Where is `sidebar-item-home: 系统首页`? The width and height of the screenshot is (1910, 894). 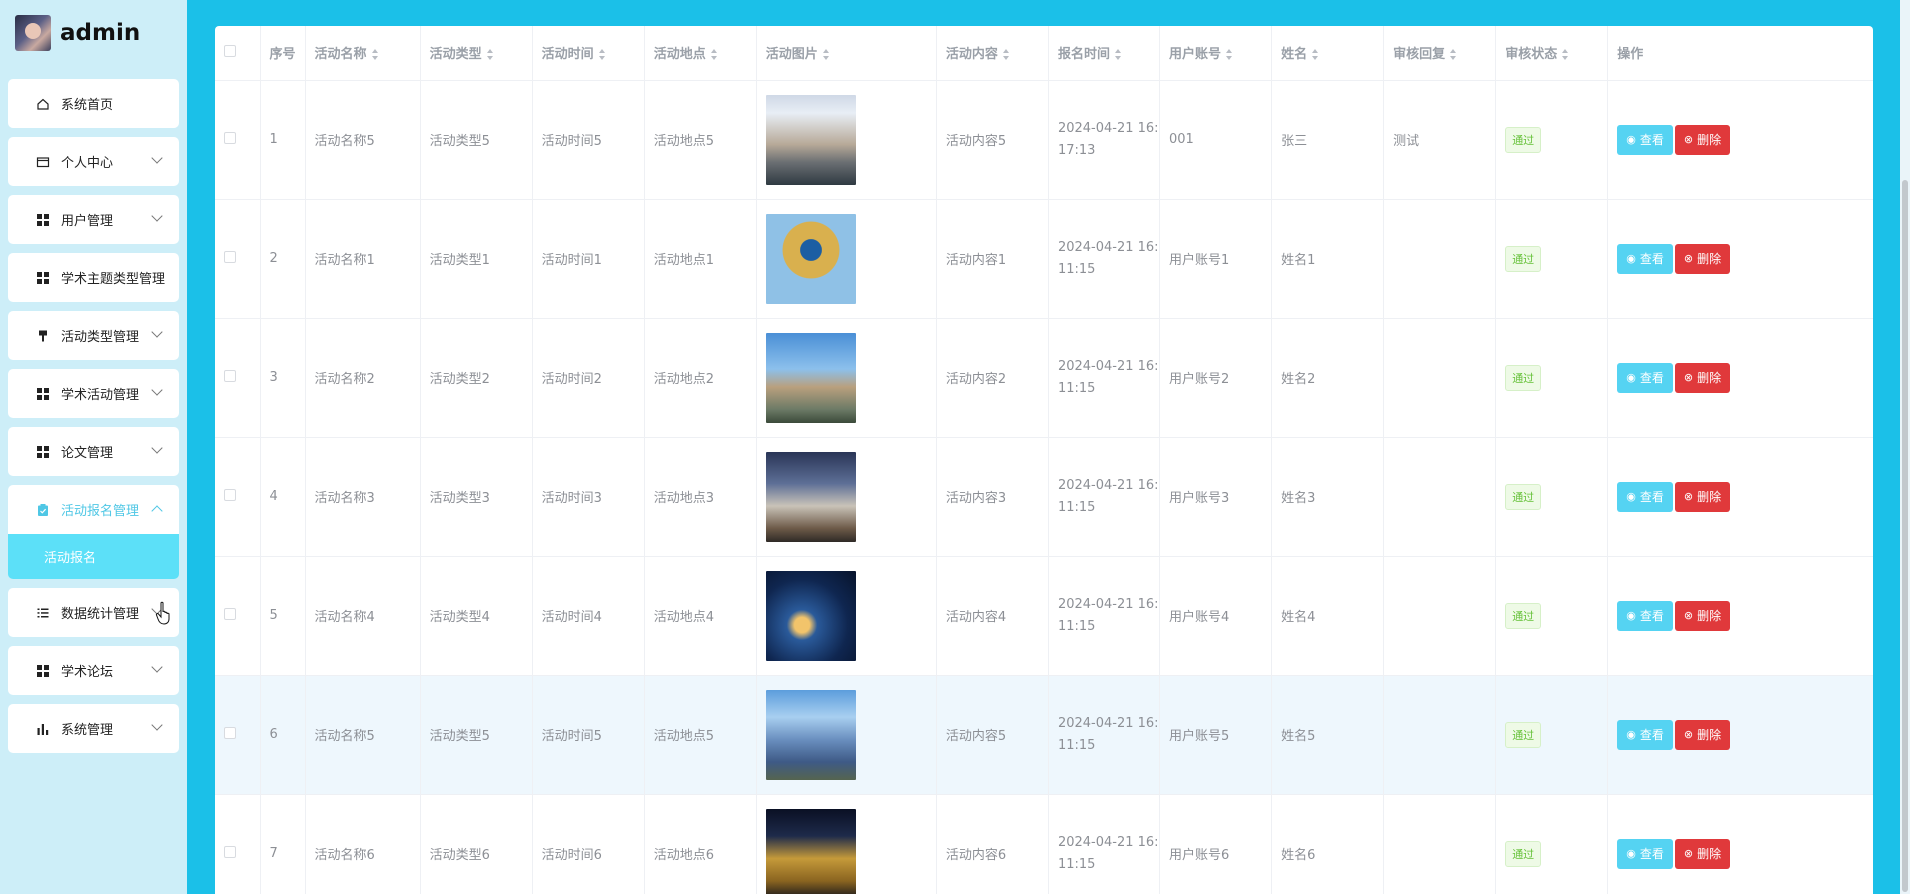 sidebar-item-home: 系统首页 is located at coordinates (93, 103).